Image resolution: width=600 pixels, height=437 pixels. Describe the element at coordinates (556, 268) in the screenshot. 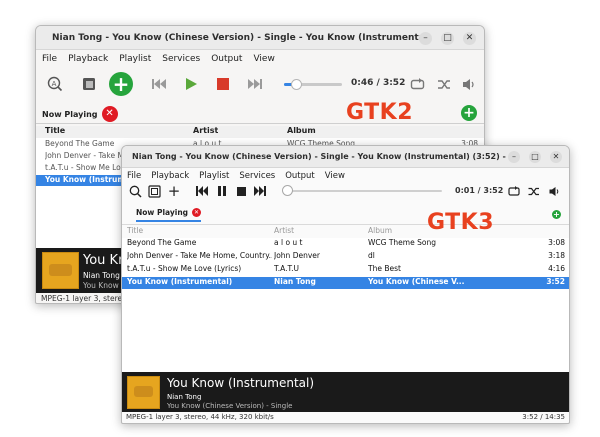

I see `row-length: 4:16` at that location.